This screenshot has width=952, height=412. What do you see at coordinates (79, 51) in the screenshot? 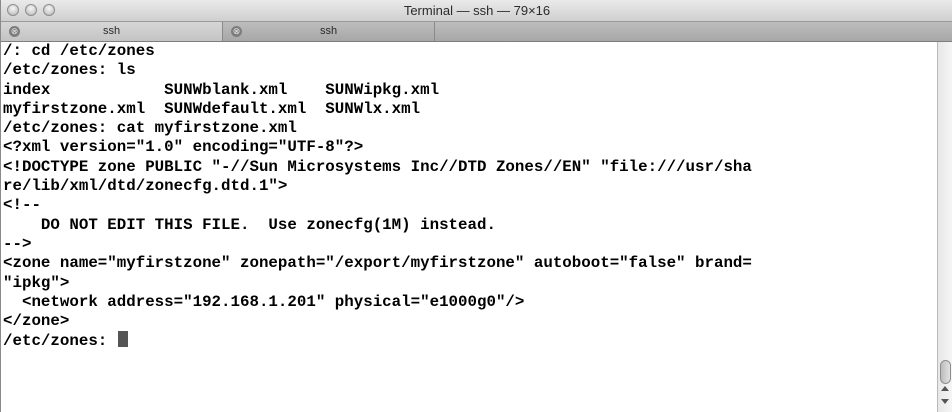
I see `terminal-line: /: cd /etc/zones` at bounding box center [79, 51].